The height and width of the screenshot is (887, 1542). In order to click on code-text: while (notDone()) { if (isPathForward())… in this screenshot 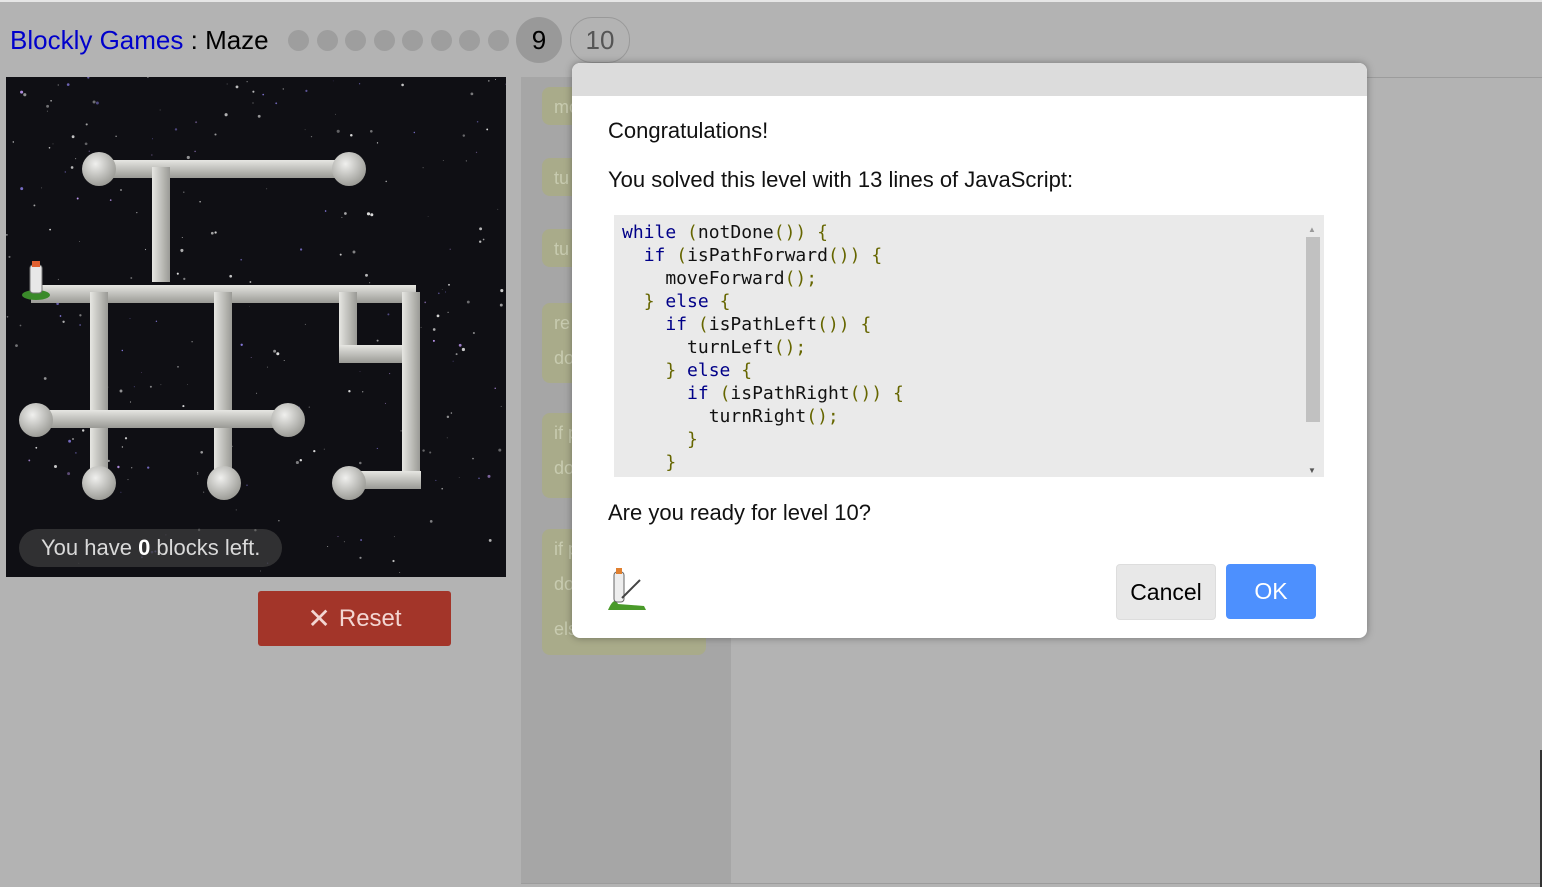, I will do `click(763, 347)`.